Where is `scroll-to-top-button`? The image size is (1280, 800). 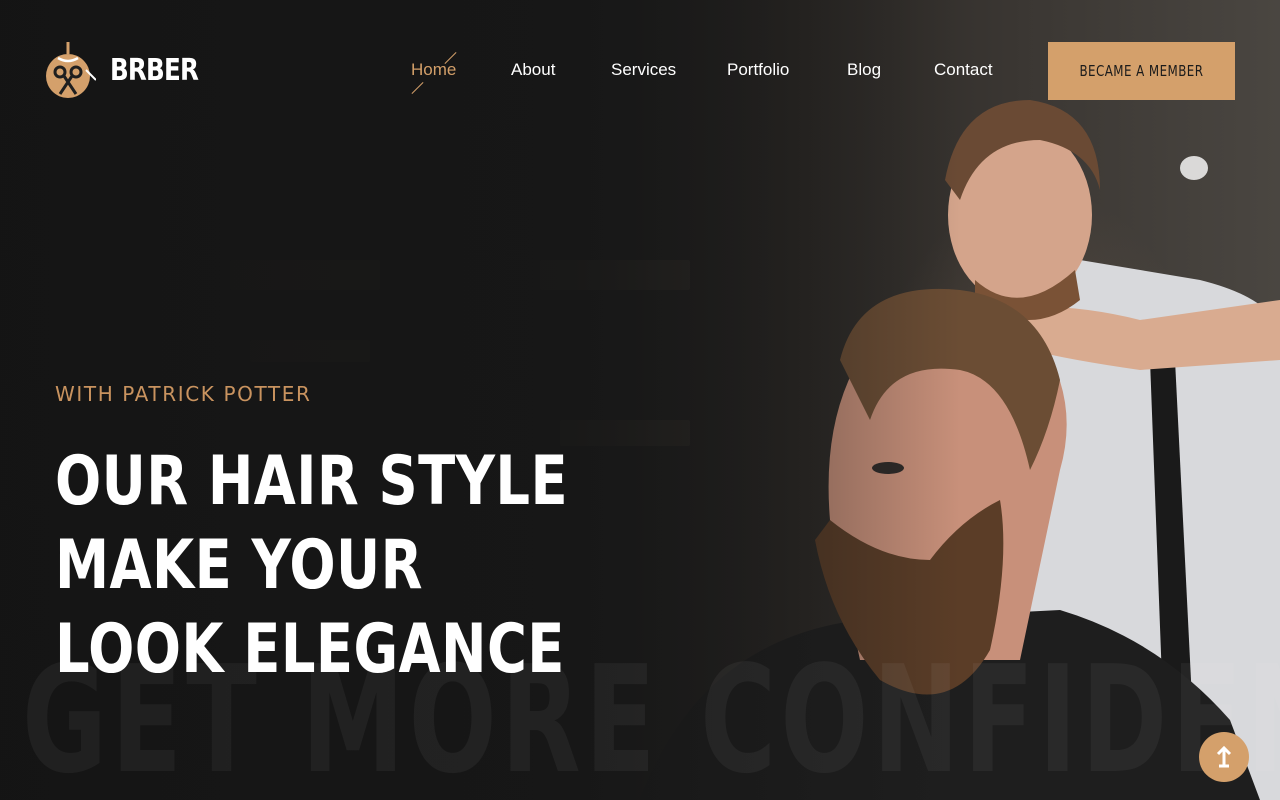 scroll-to-top-button is located at coordinates (1224, 757).